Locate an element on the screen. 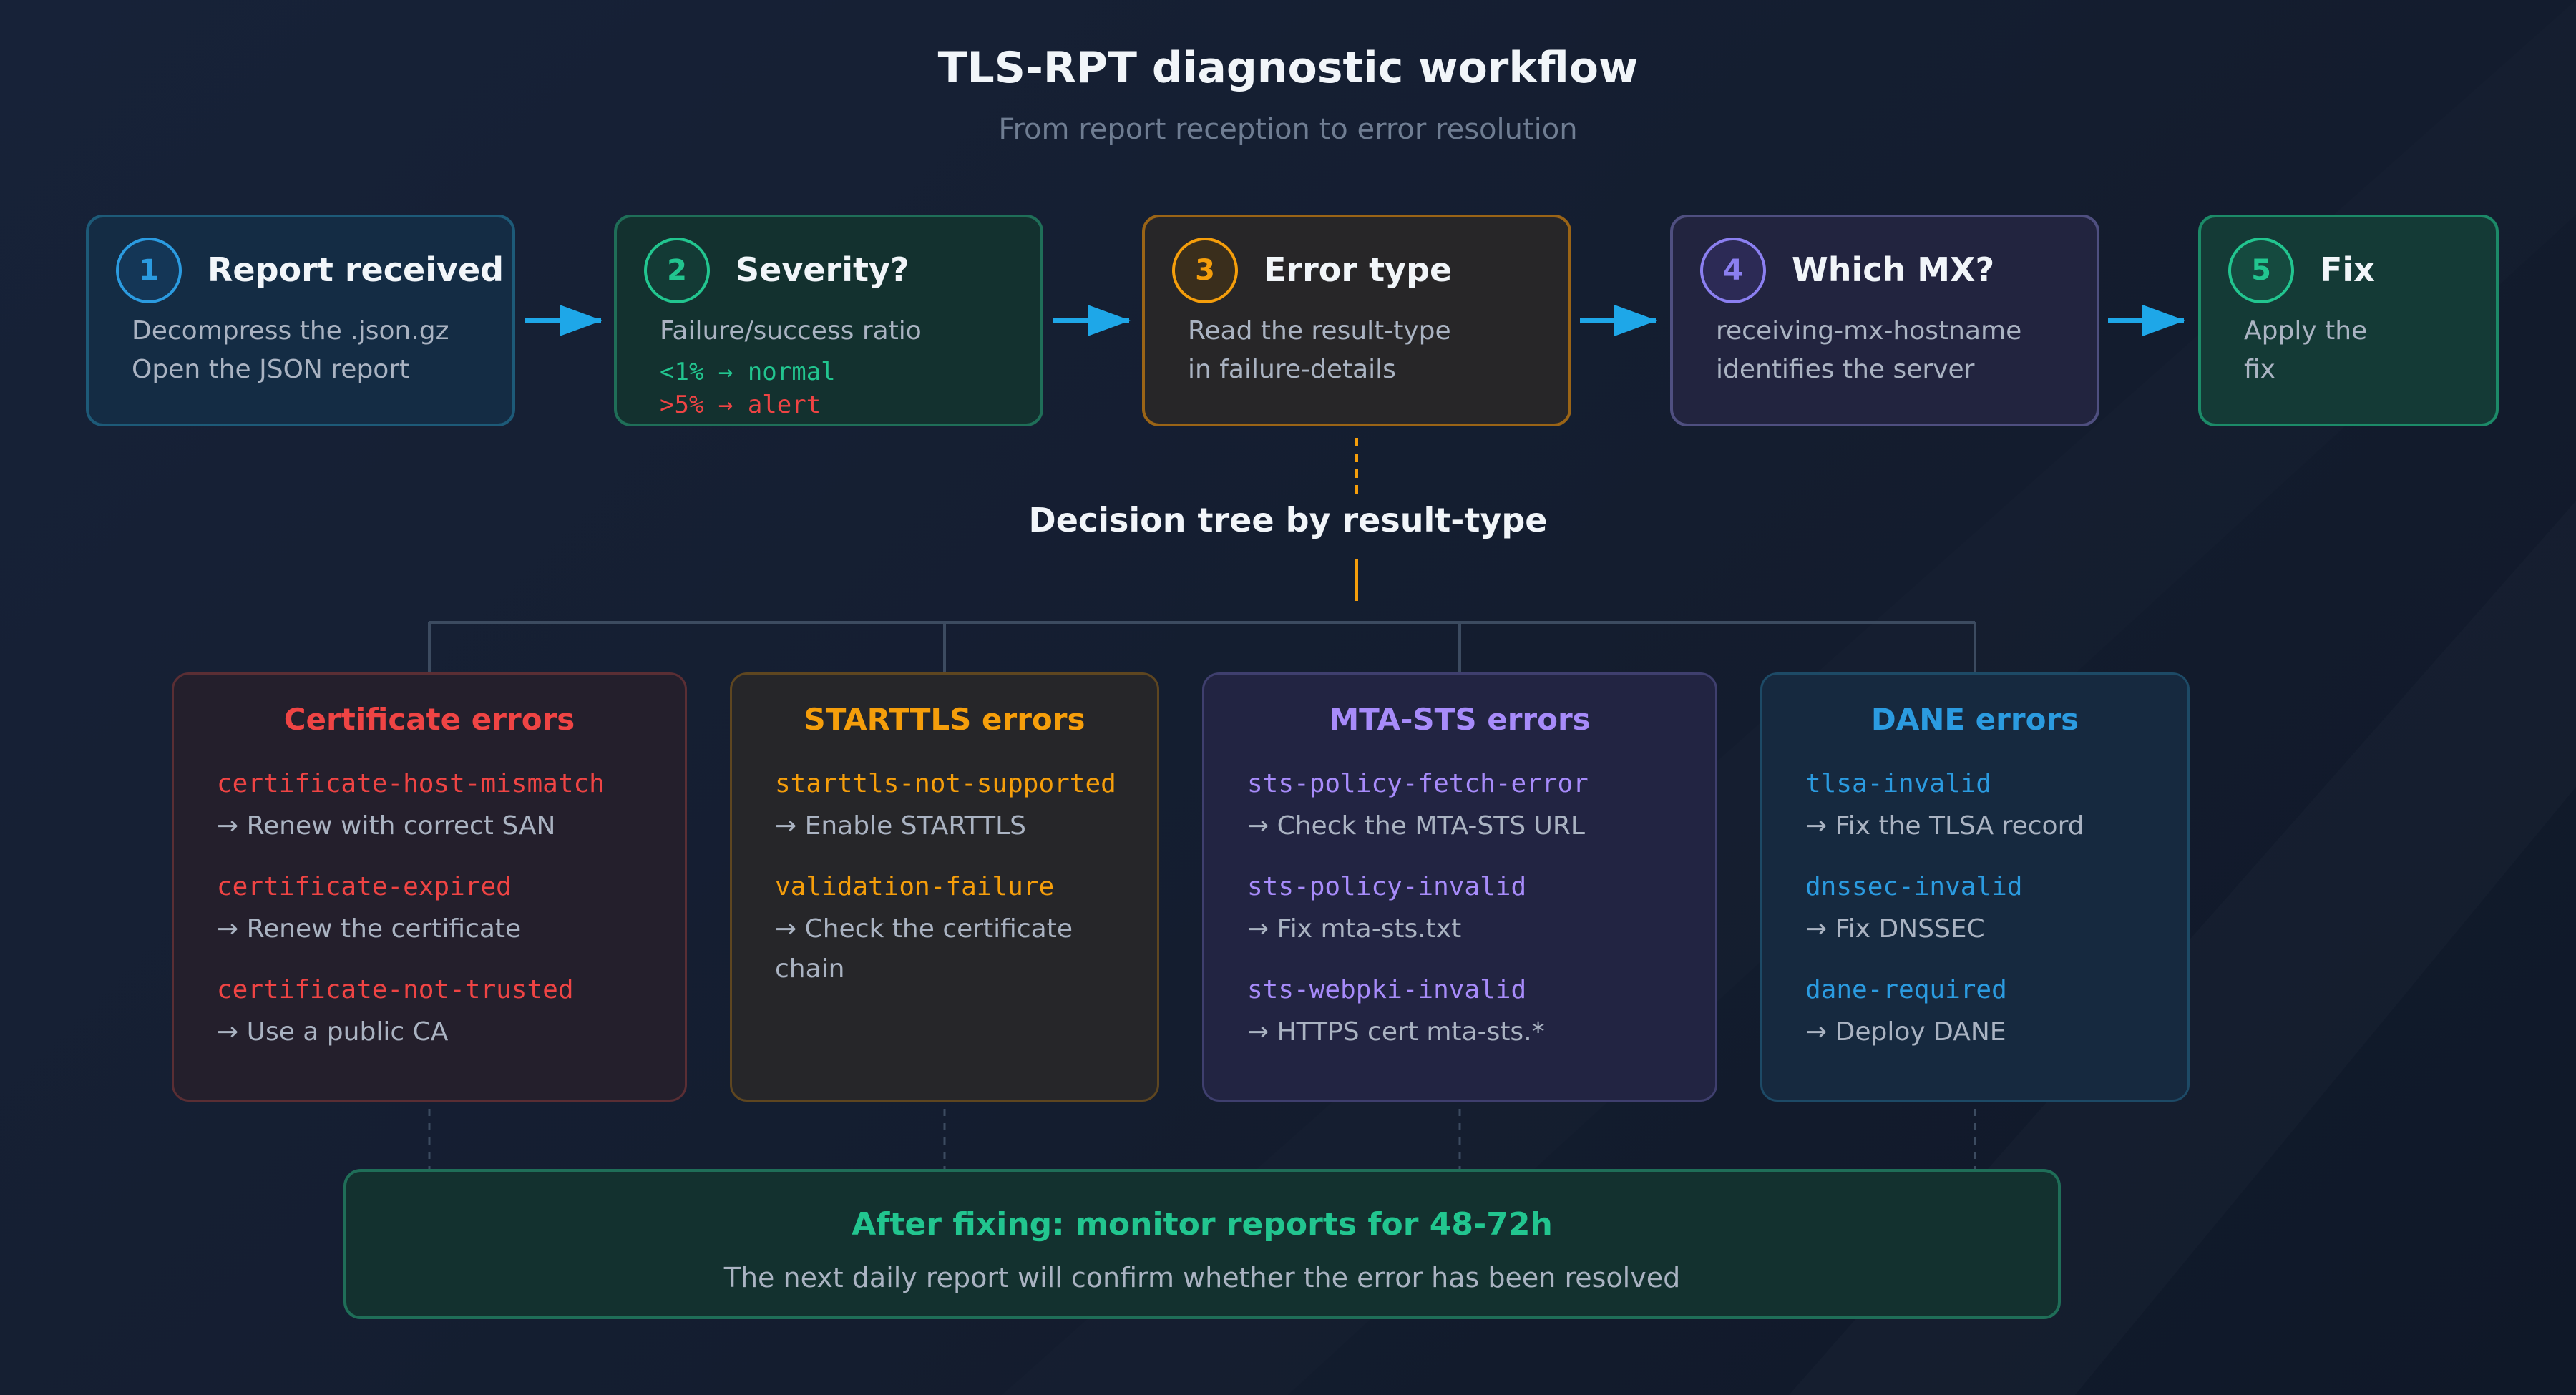 This screenshot has height=1395, width=2576. category-certificate-title: Certificate errors is located at coordinates (429, 720).